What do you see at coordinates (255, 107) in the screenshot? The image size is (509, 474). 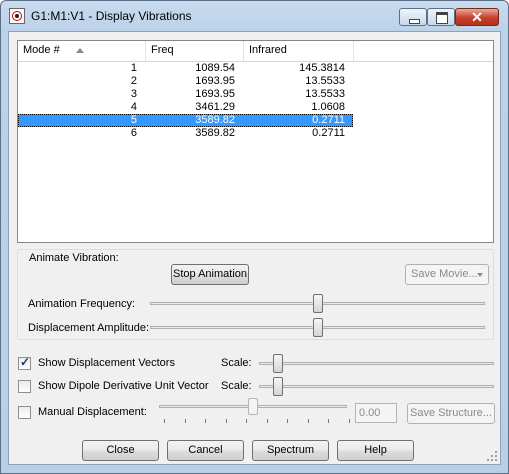 I see `table-row: 4 3461.29 1.0608` at bounding box center [255, 107].